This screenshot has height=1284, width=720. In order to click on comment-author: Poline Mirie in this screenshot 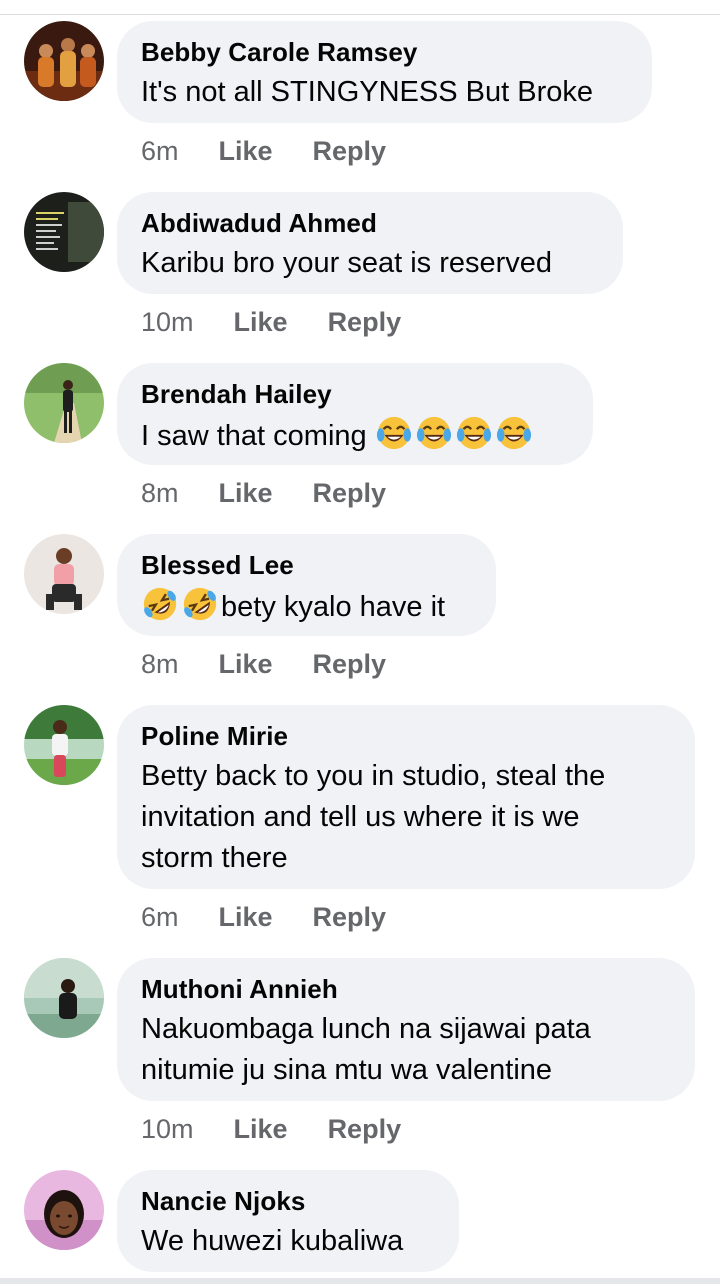, I will do `click(406, 736)`.